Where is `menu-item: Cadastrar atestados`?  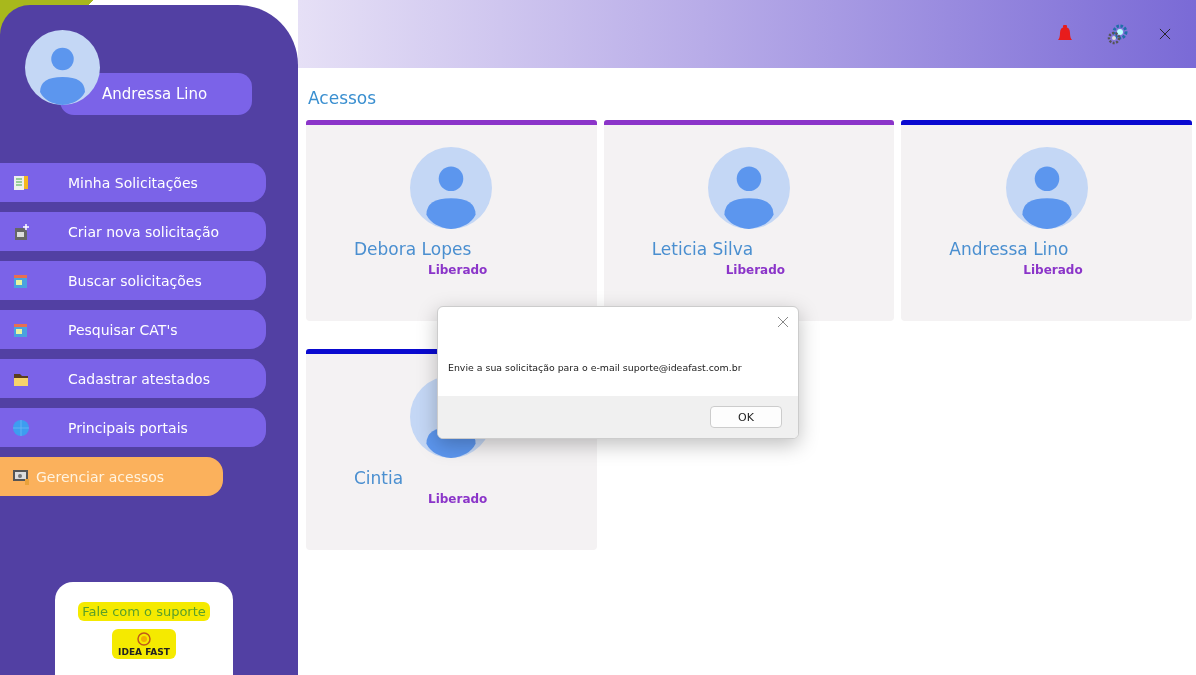 menu-item: Cadastrar atestados is located at coordinates (133, 378).